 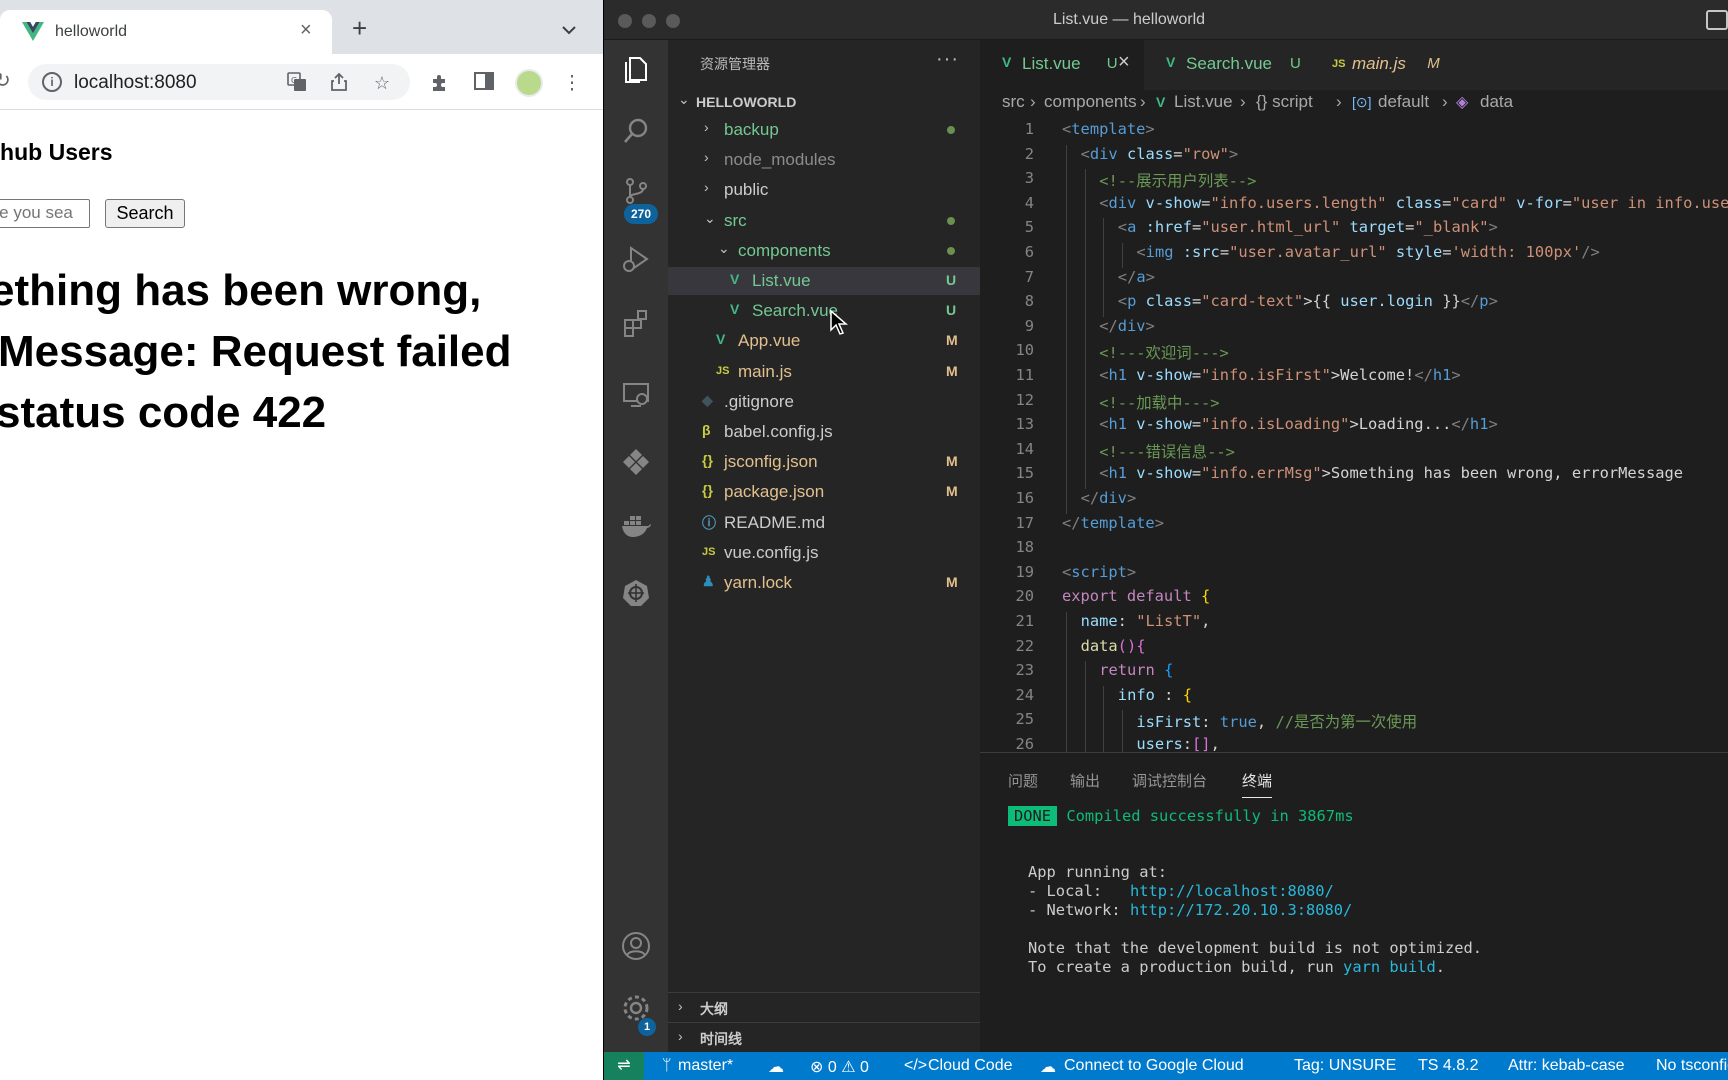 I want to click on tab-search-chevron-icon, so click(x=569, y=30).